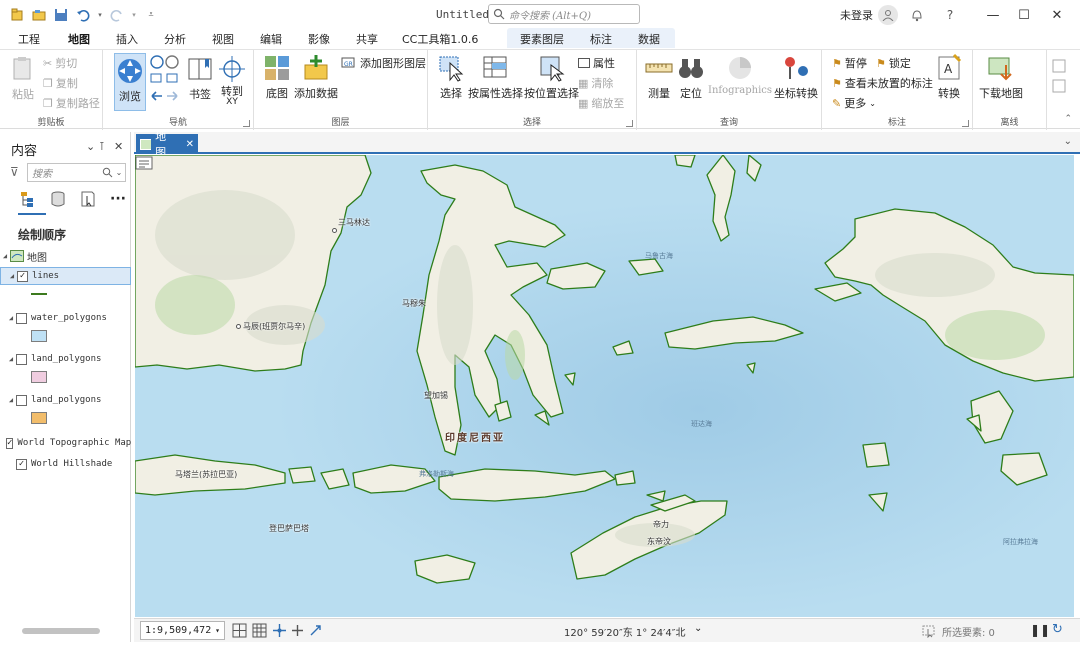  Describe the element at coordinates (175, 39) in the screenshot. I see `tab-analysis: 分析` at that location.